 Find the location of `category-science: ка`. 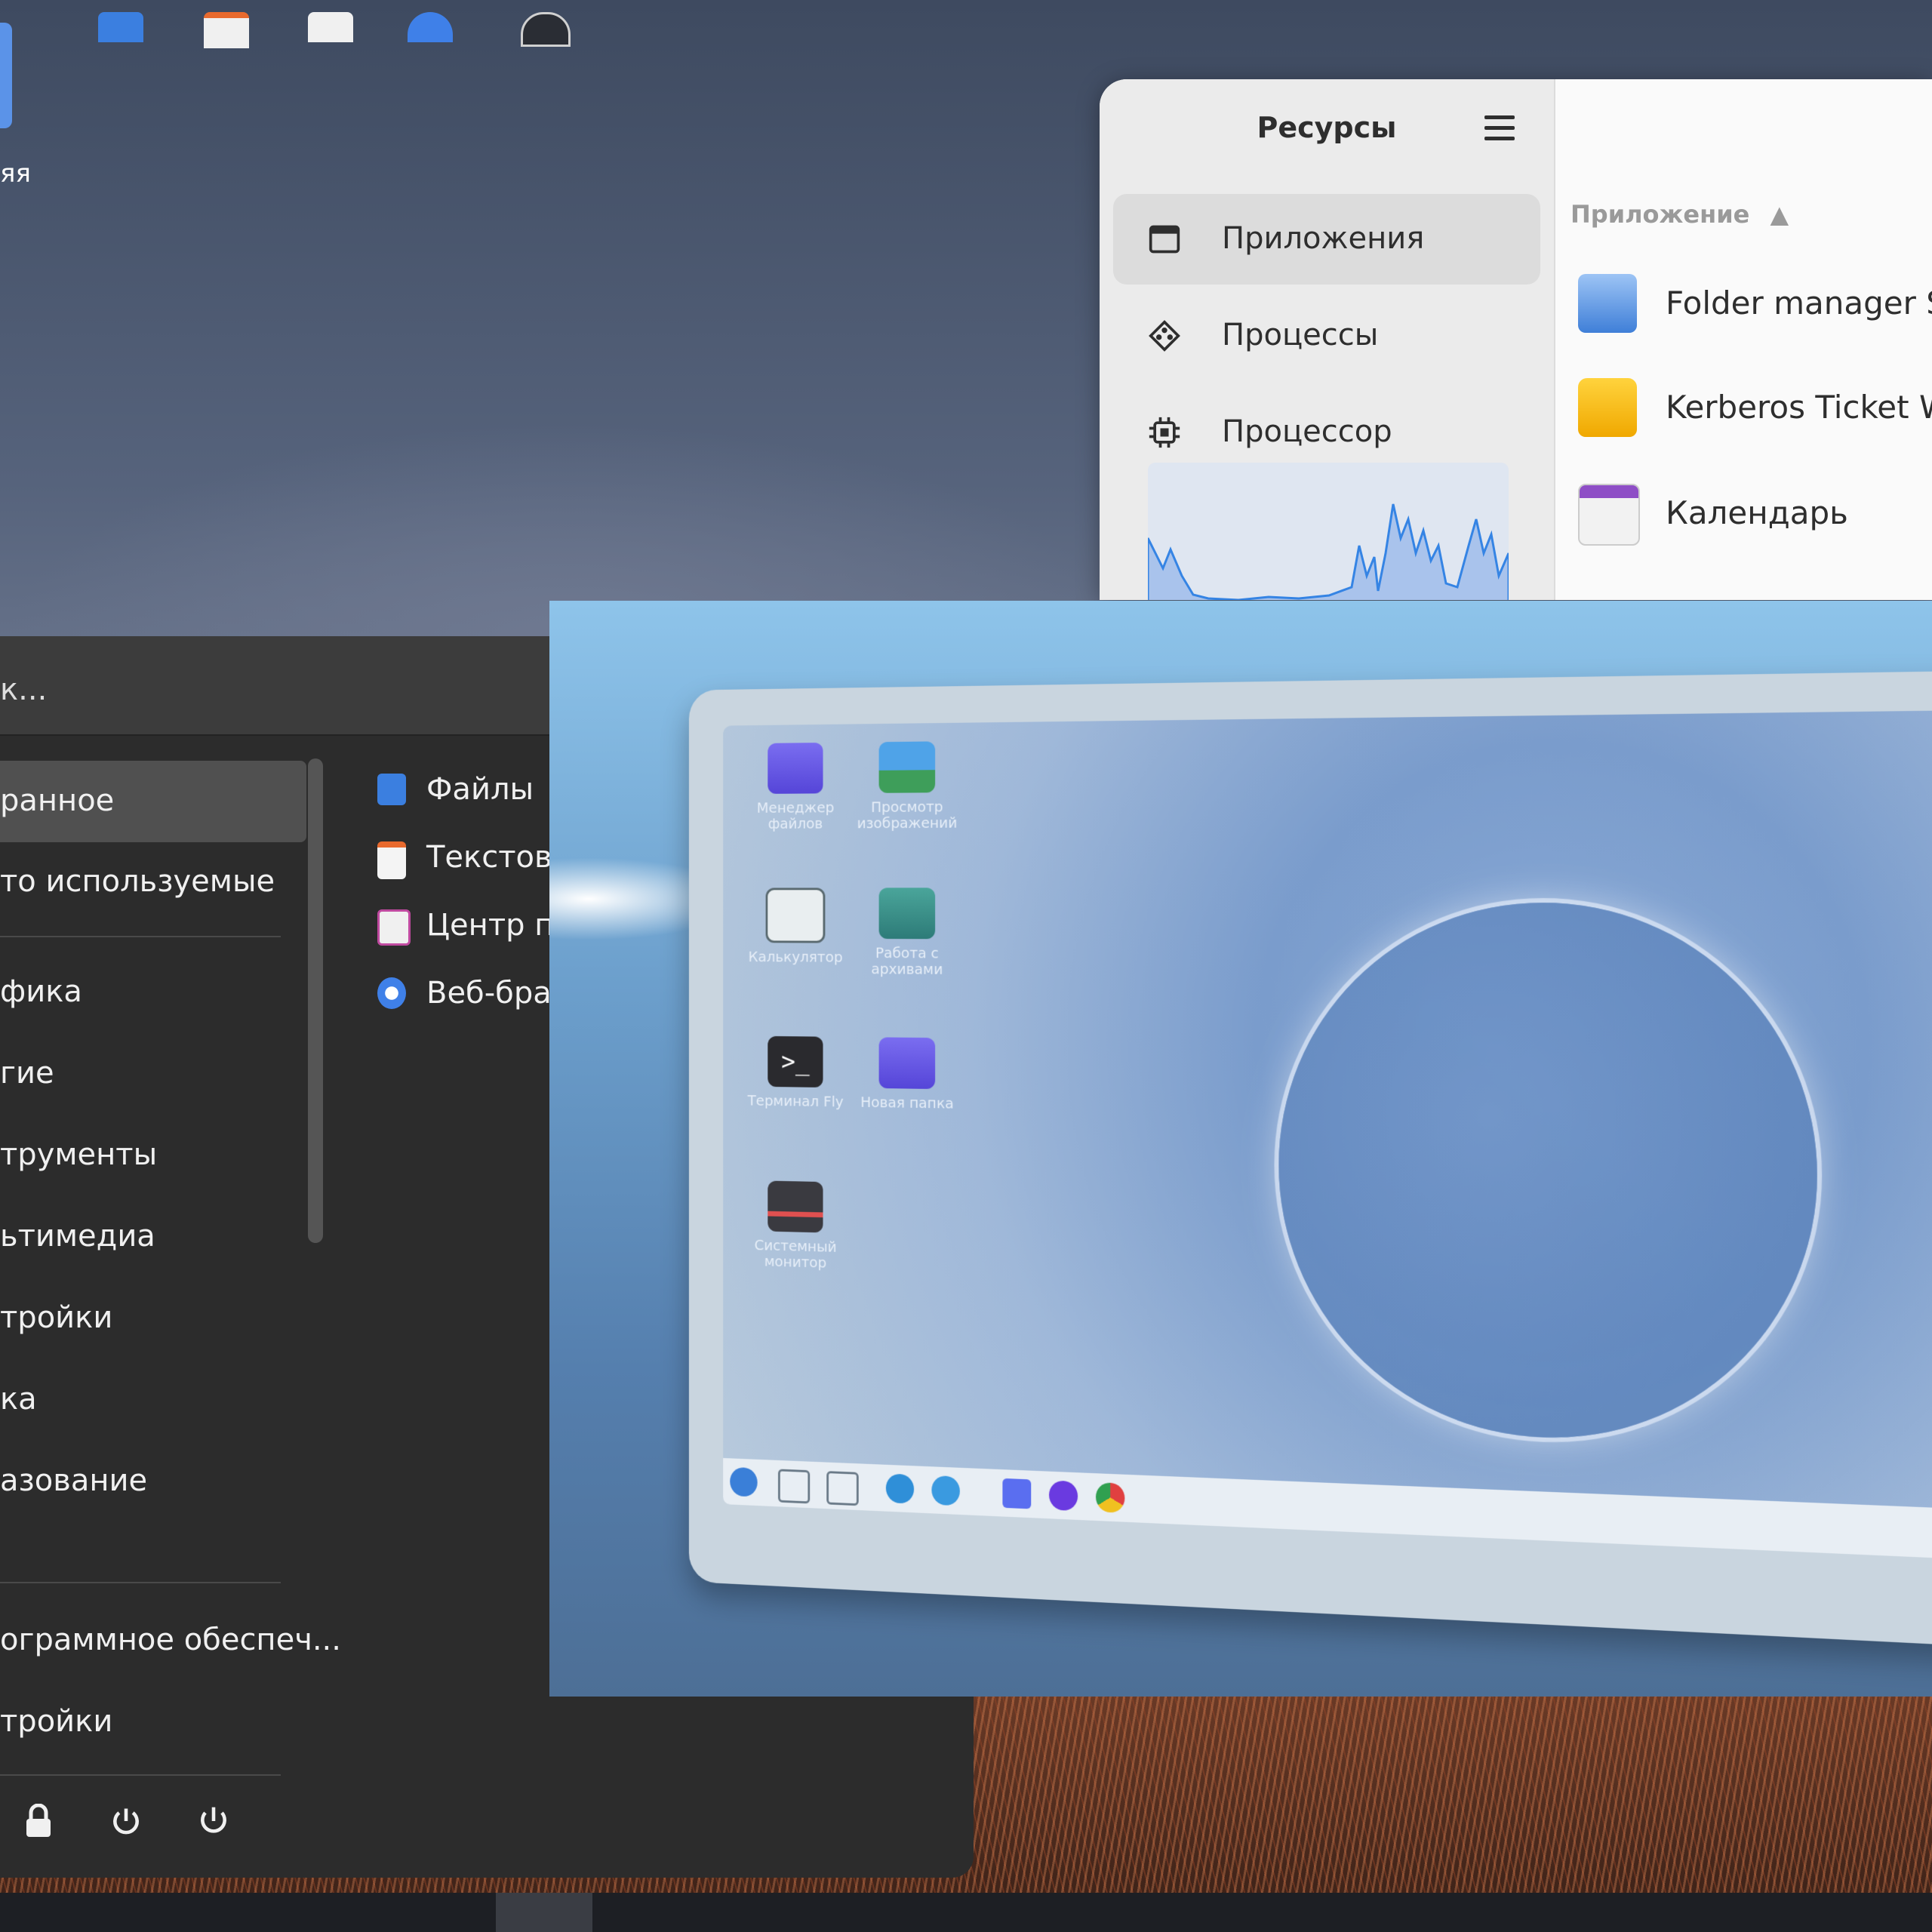

category-science: ка is located at coordinates (153, 1400).